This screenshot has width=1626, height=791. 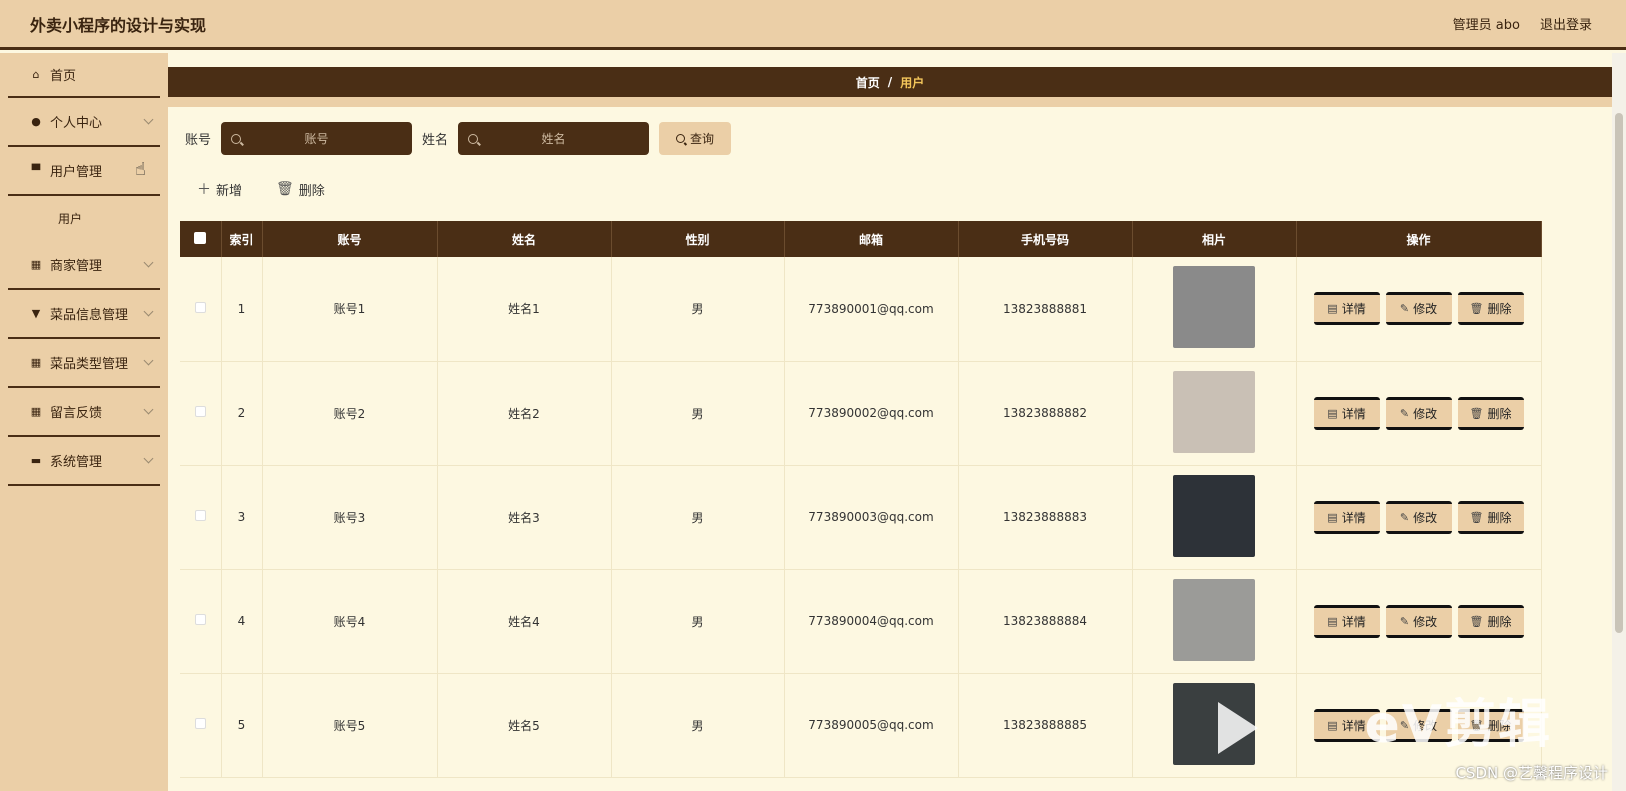 I want to click on cell-phone: 13823888883, so click(x=1045, y=517).